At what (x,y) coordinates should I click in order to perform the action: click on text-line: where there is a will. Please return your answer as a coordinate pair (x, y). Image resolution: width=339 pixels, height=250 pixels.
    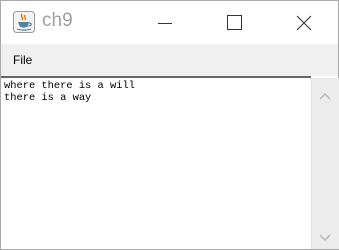
    Looking at the image, I should click on (69, 86).